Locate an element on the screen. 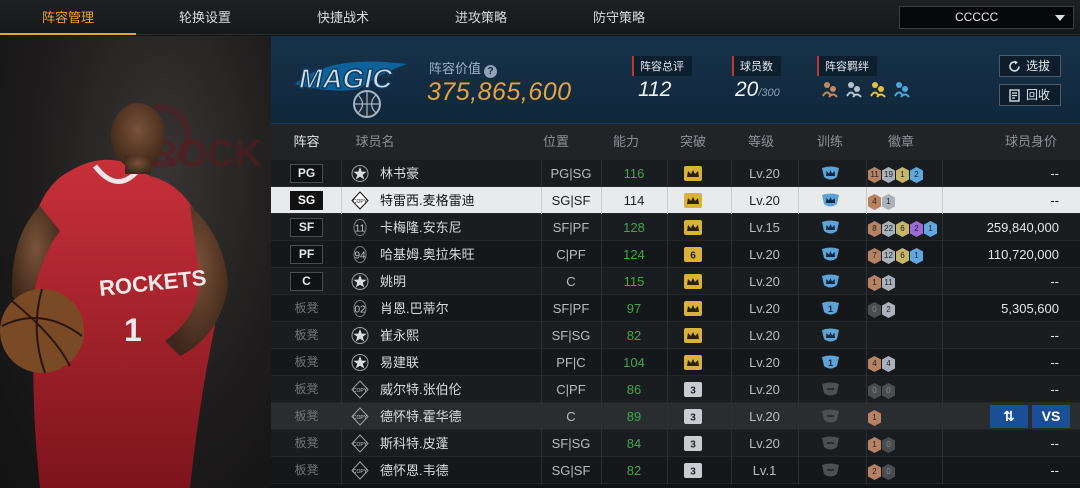  col-lineup: 阵容 is located at coordinates (306, 142).